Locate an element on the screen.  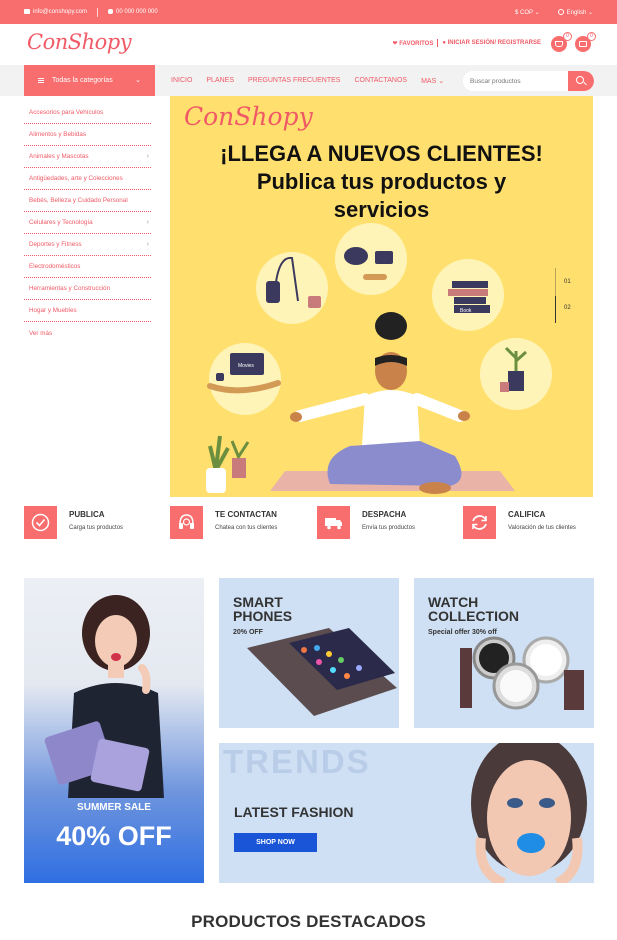
sidebar-item-antiguedades: Antigüedades, arte y Colecciones is located at coordinates (87, 179).